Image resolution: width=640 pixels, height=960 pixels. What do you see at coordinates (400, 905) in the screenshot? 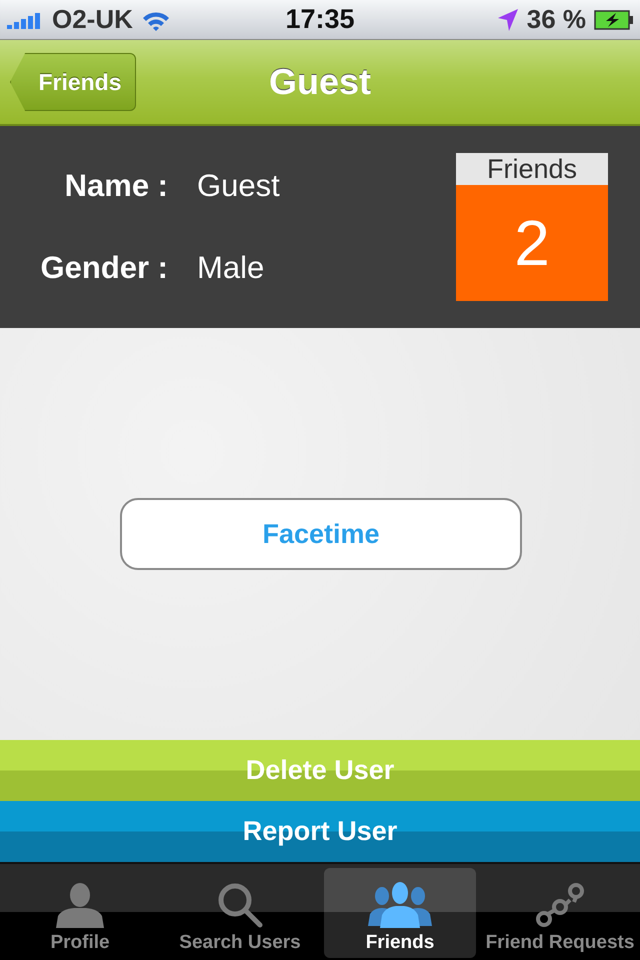
I see `group-icon` at bounding box center [400, 905].